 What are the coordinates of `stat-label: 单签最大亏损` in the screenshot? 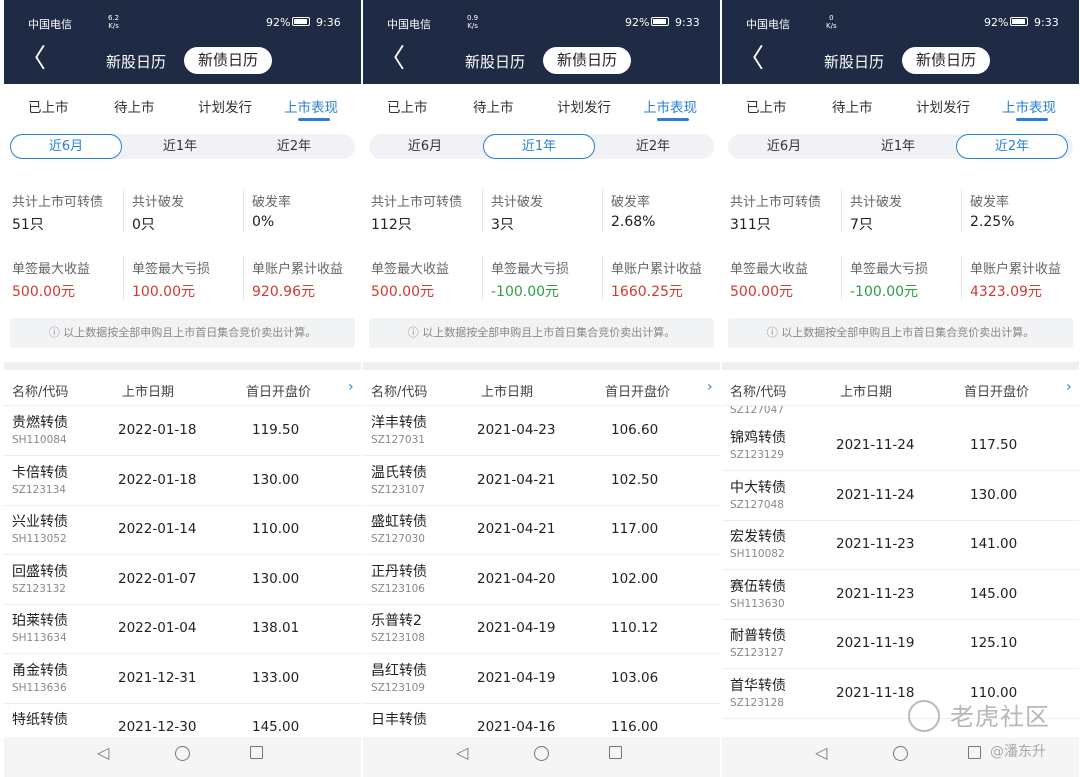 It's located at (889, 269).